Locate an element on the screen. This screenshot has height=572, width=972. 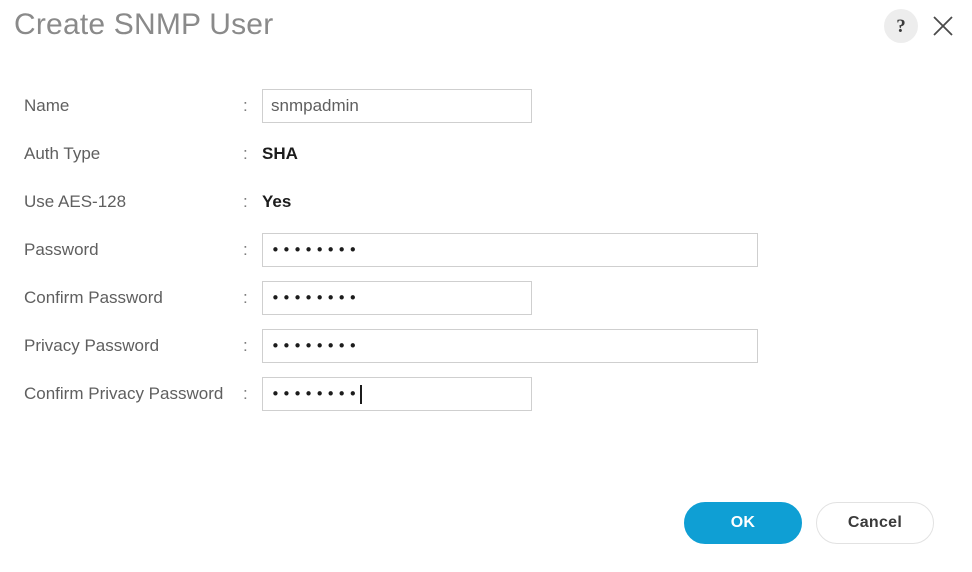
field-label: Password is located at coordinates (61, 249).